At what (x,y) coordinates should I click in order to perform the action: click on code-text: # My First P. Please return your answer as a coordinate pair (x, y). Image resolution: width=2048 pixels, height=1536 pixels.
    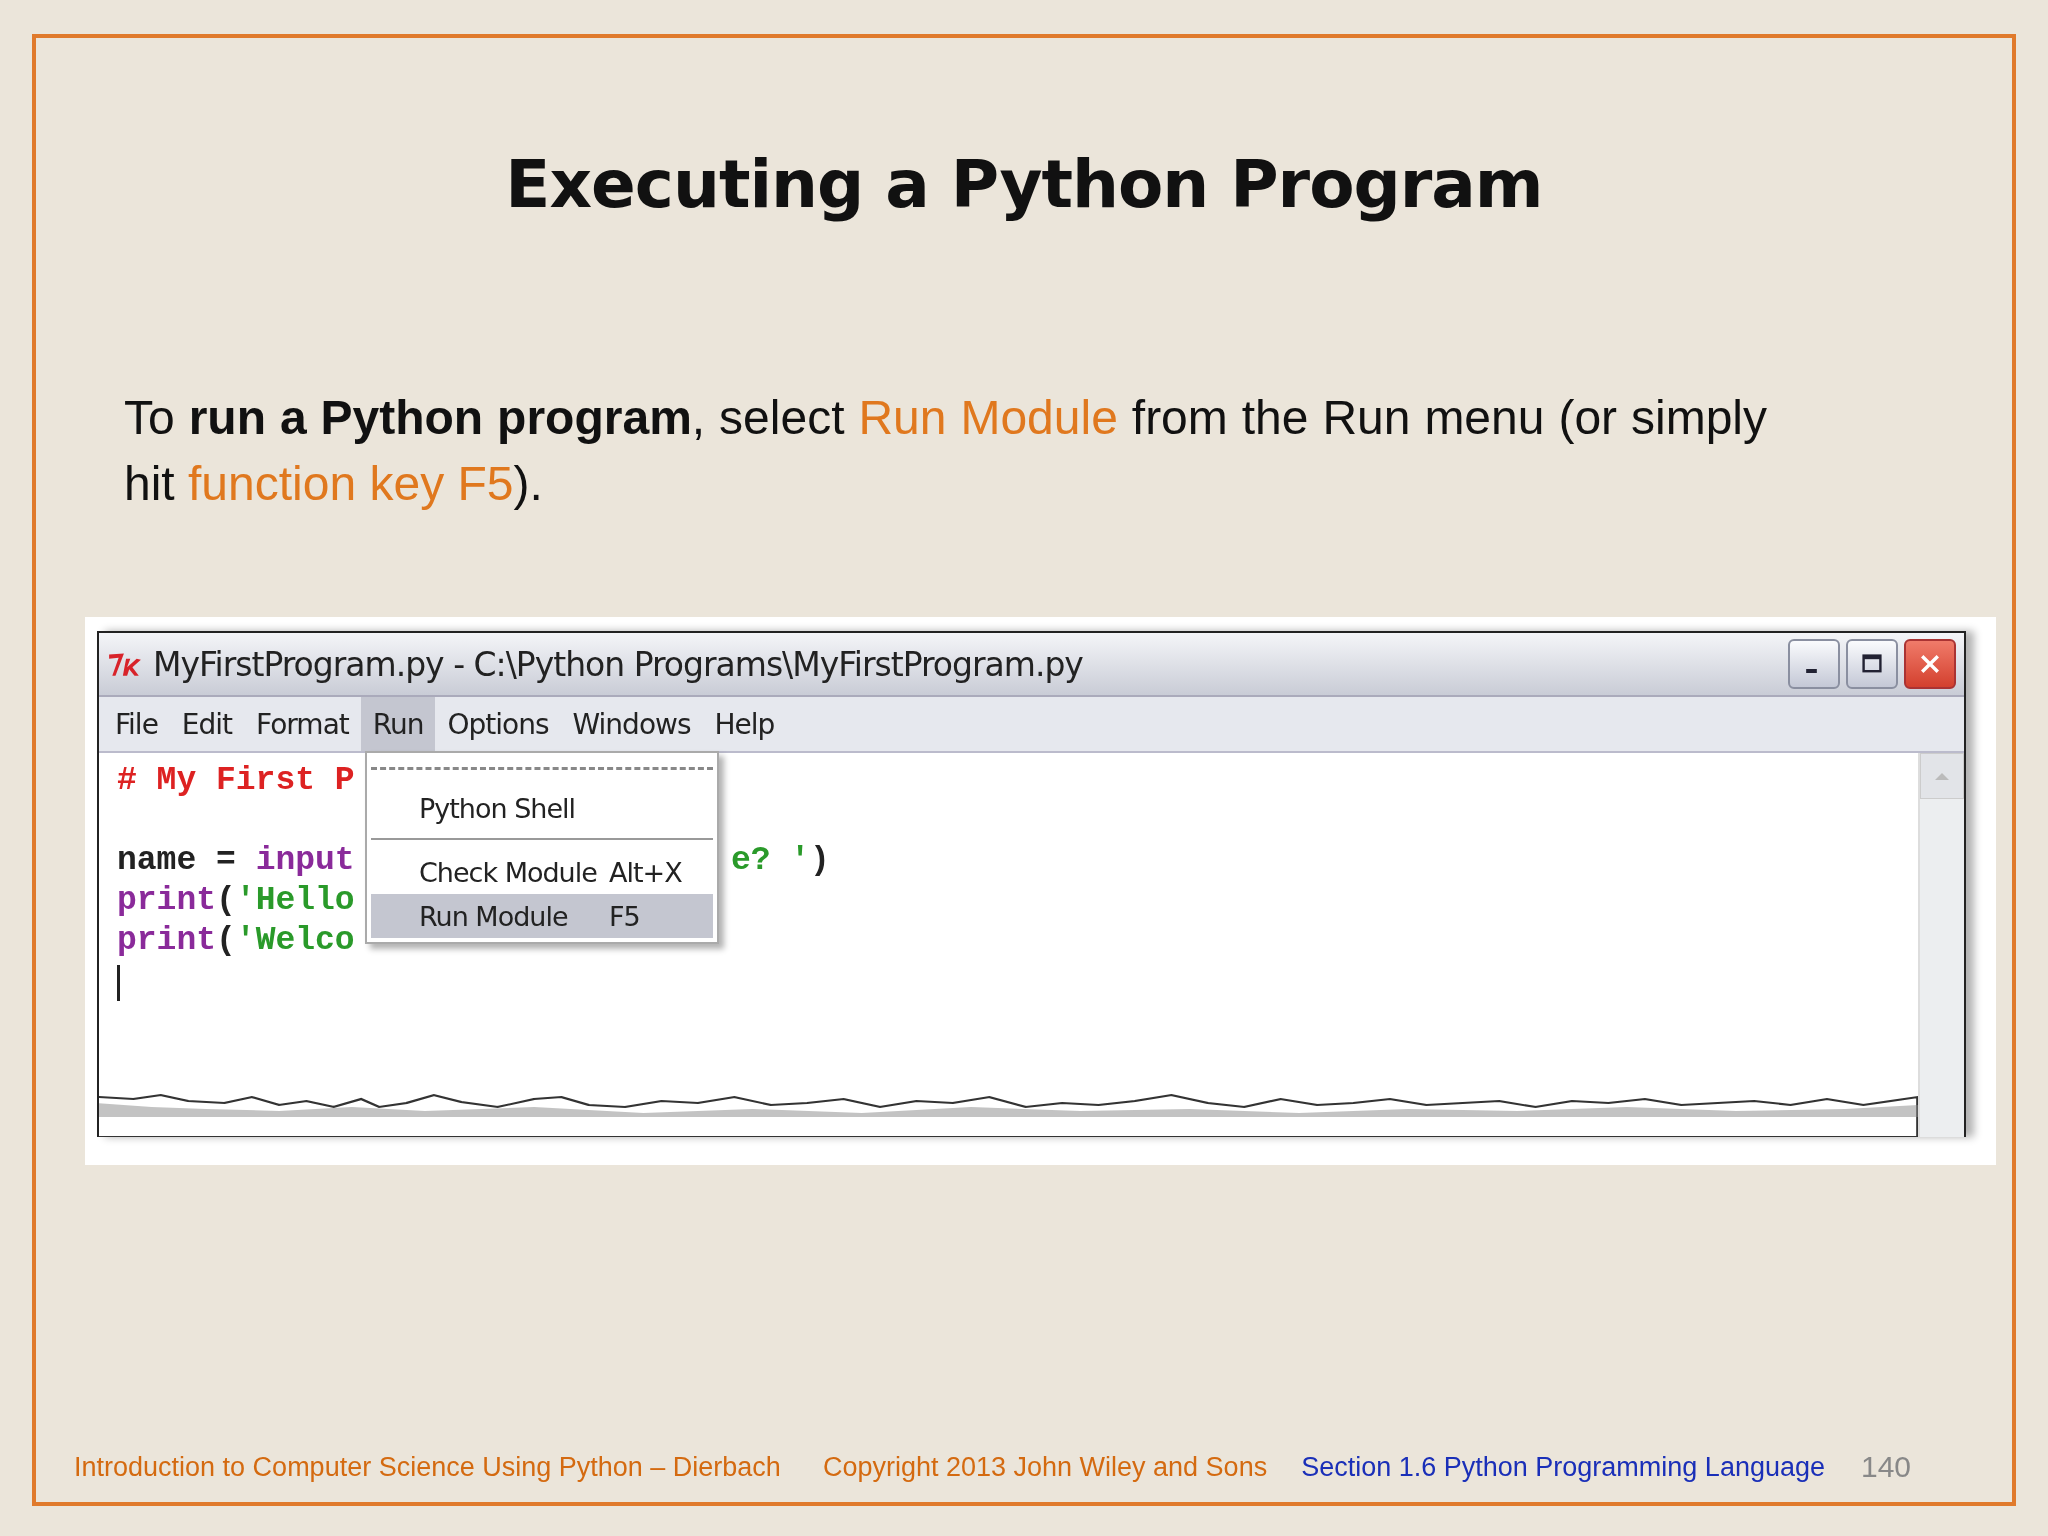
    Looking at the image, I should click on (236, 781).